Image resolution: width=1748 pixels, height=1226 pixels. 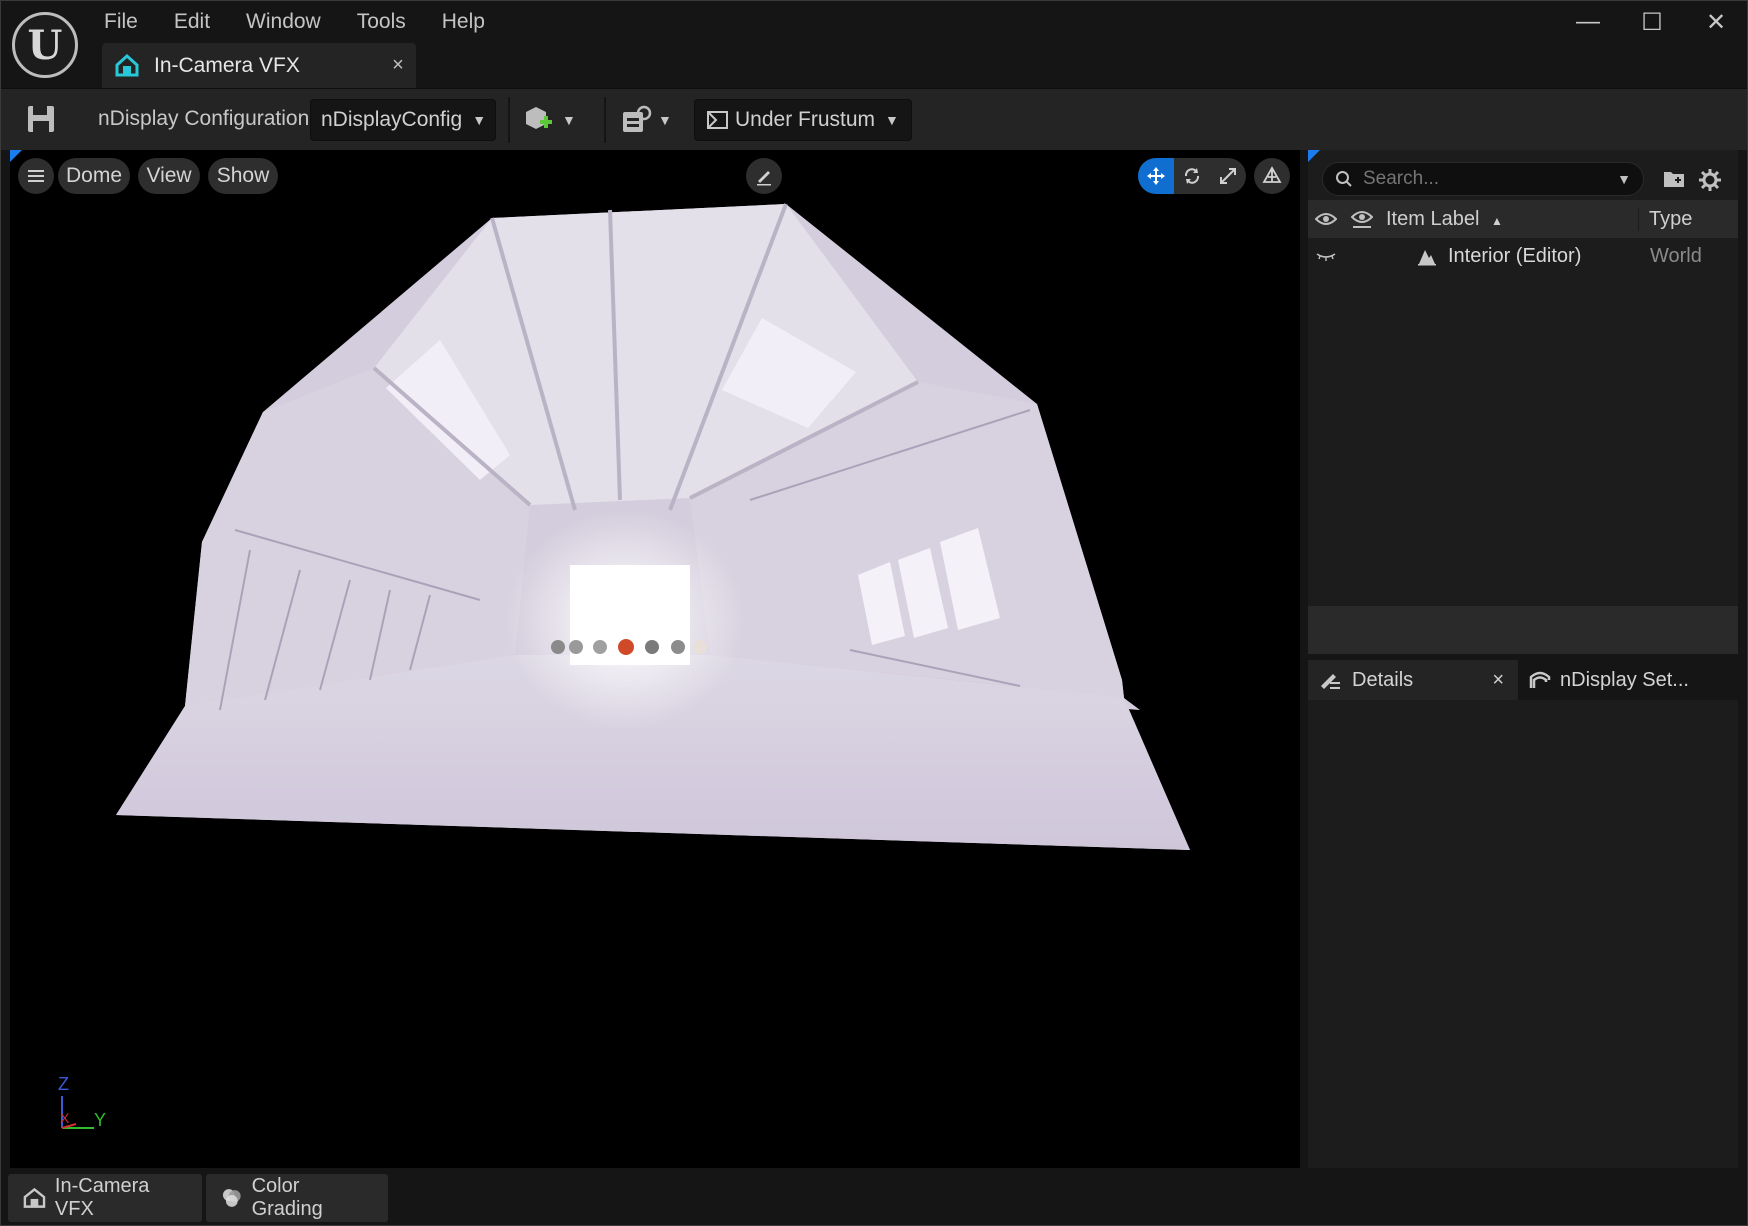 I want to click on viewport-options-button, so click(x=36, y=176).